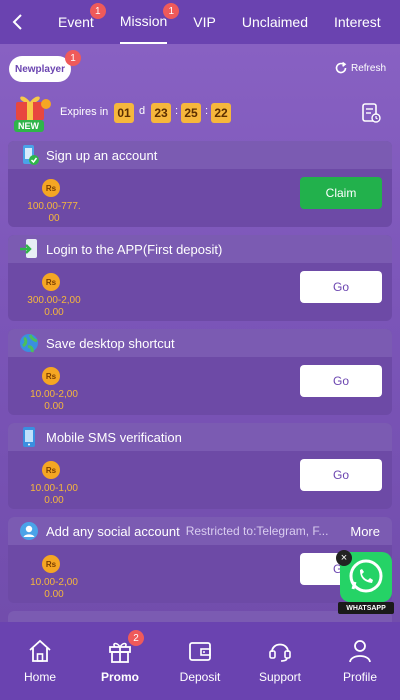 Image resolution: width=400 pixels, height=700 pixels. I want to click on countdown-days: 01, so click(124, 113).